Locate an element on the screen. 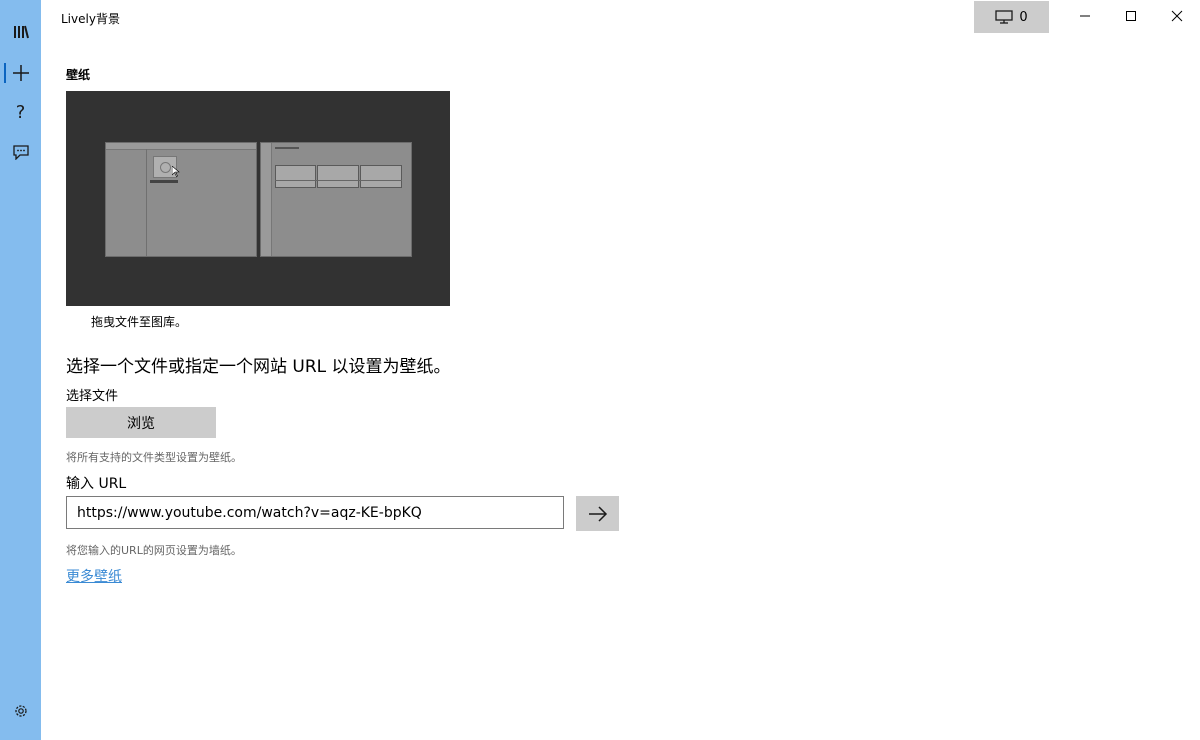 This screenshot has width=1200, height=740. preview-explorer-window is located at coordinates (181, 199).